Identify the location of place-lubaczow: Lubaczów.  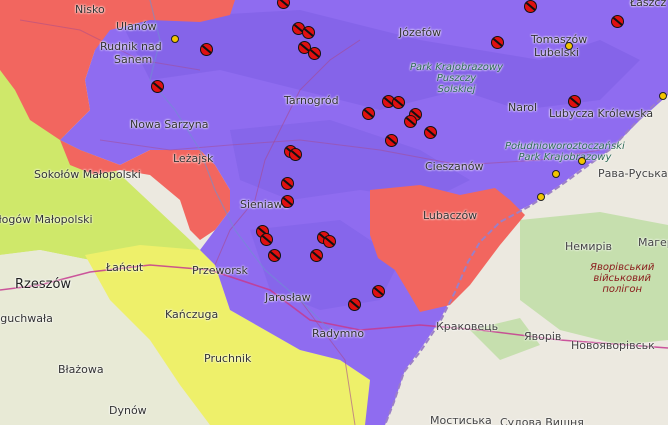
(450, 215).